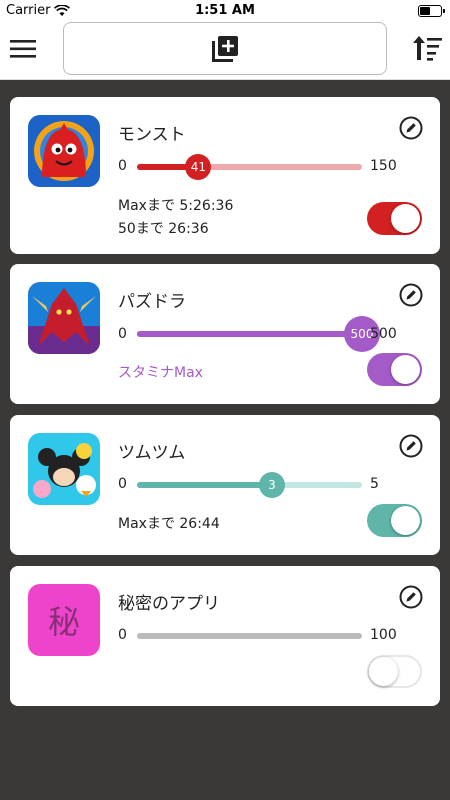 Image resolution: width=450 pixels, height=800 pixels. I want to click on secret-app-icon-char: 秘, so click(63, 622).